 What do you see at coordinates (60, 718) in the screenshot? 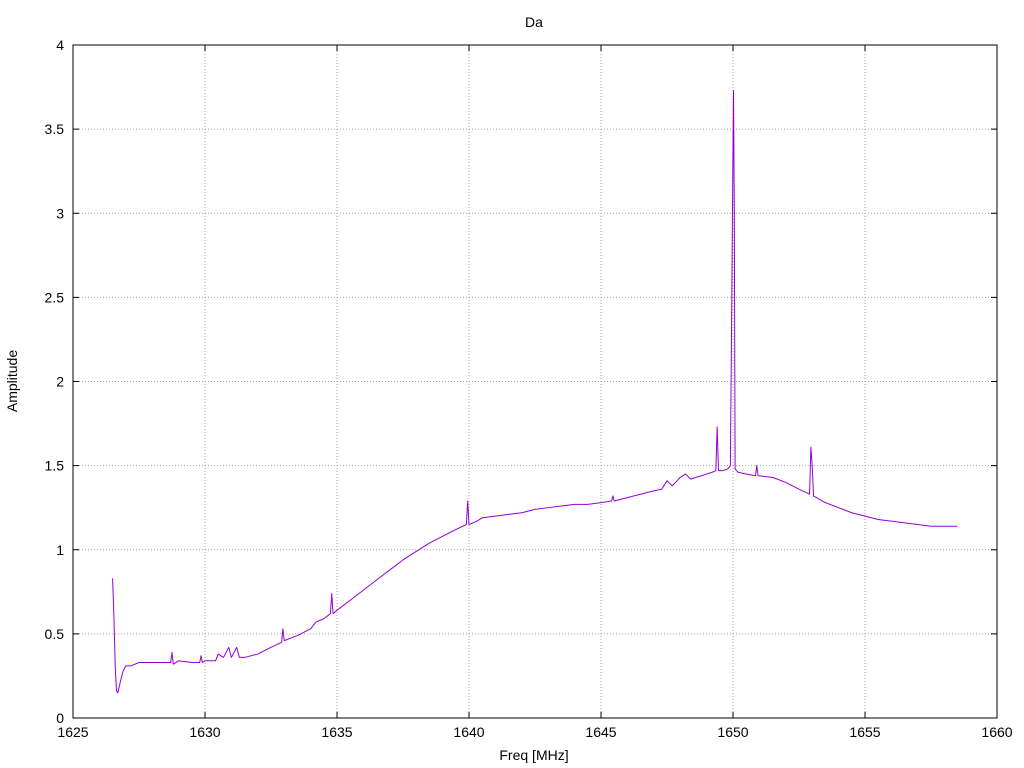
I see `y-tick-label: 0` at bounding box center [60, 718].